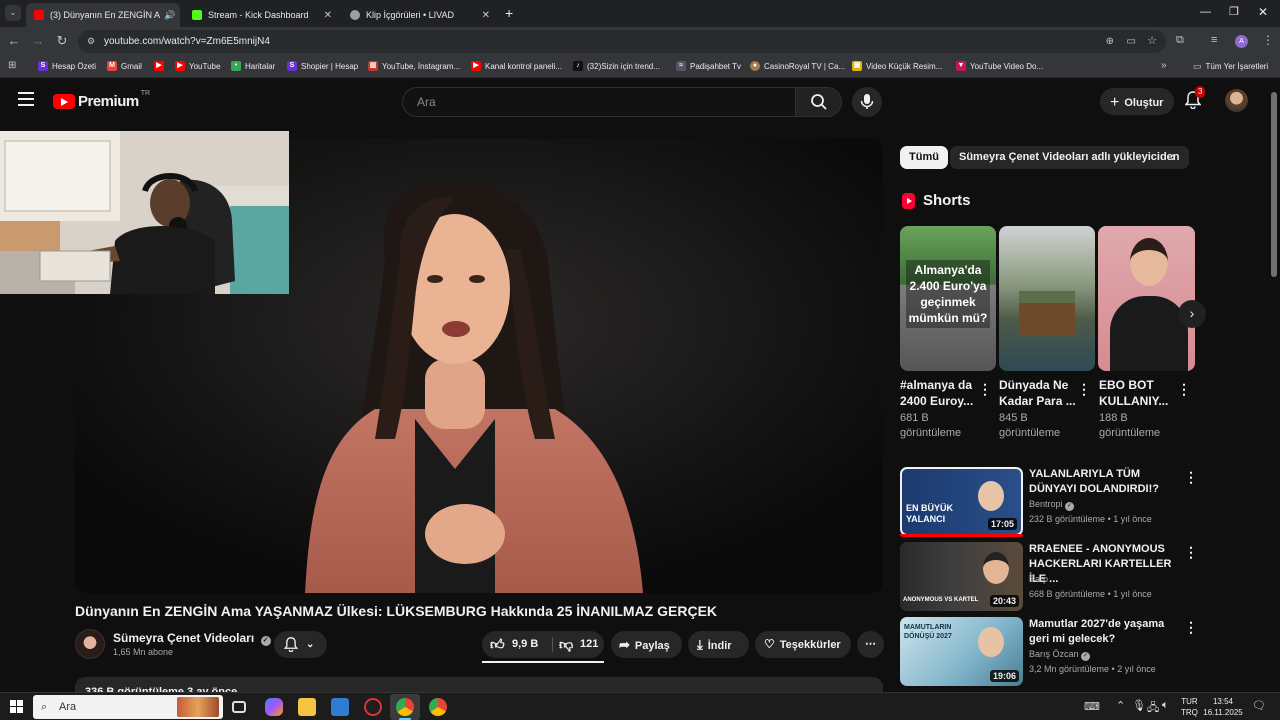 This screenshot has width=1280, height=720. Describe the element at coordinates (373, 707) in the screenshot. I see `app-icon` at that location.